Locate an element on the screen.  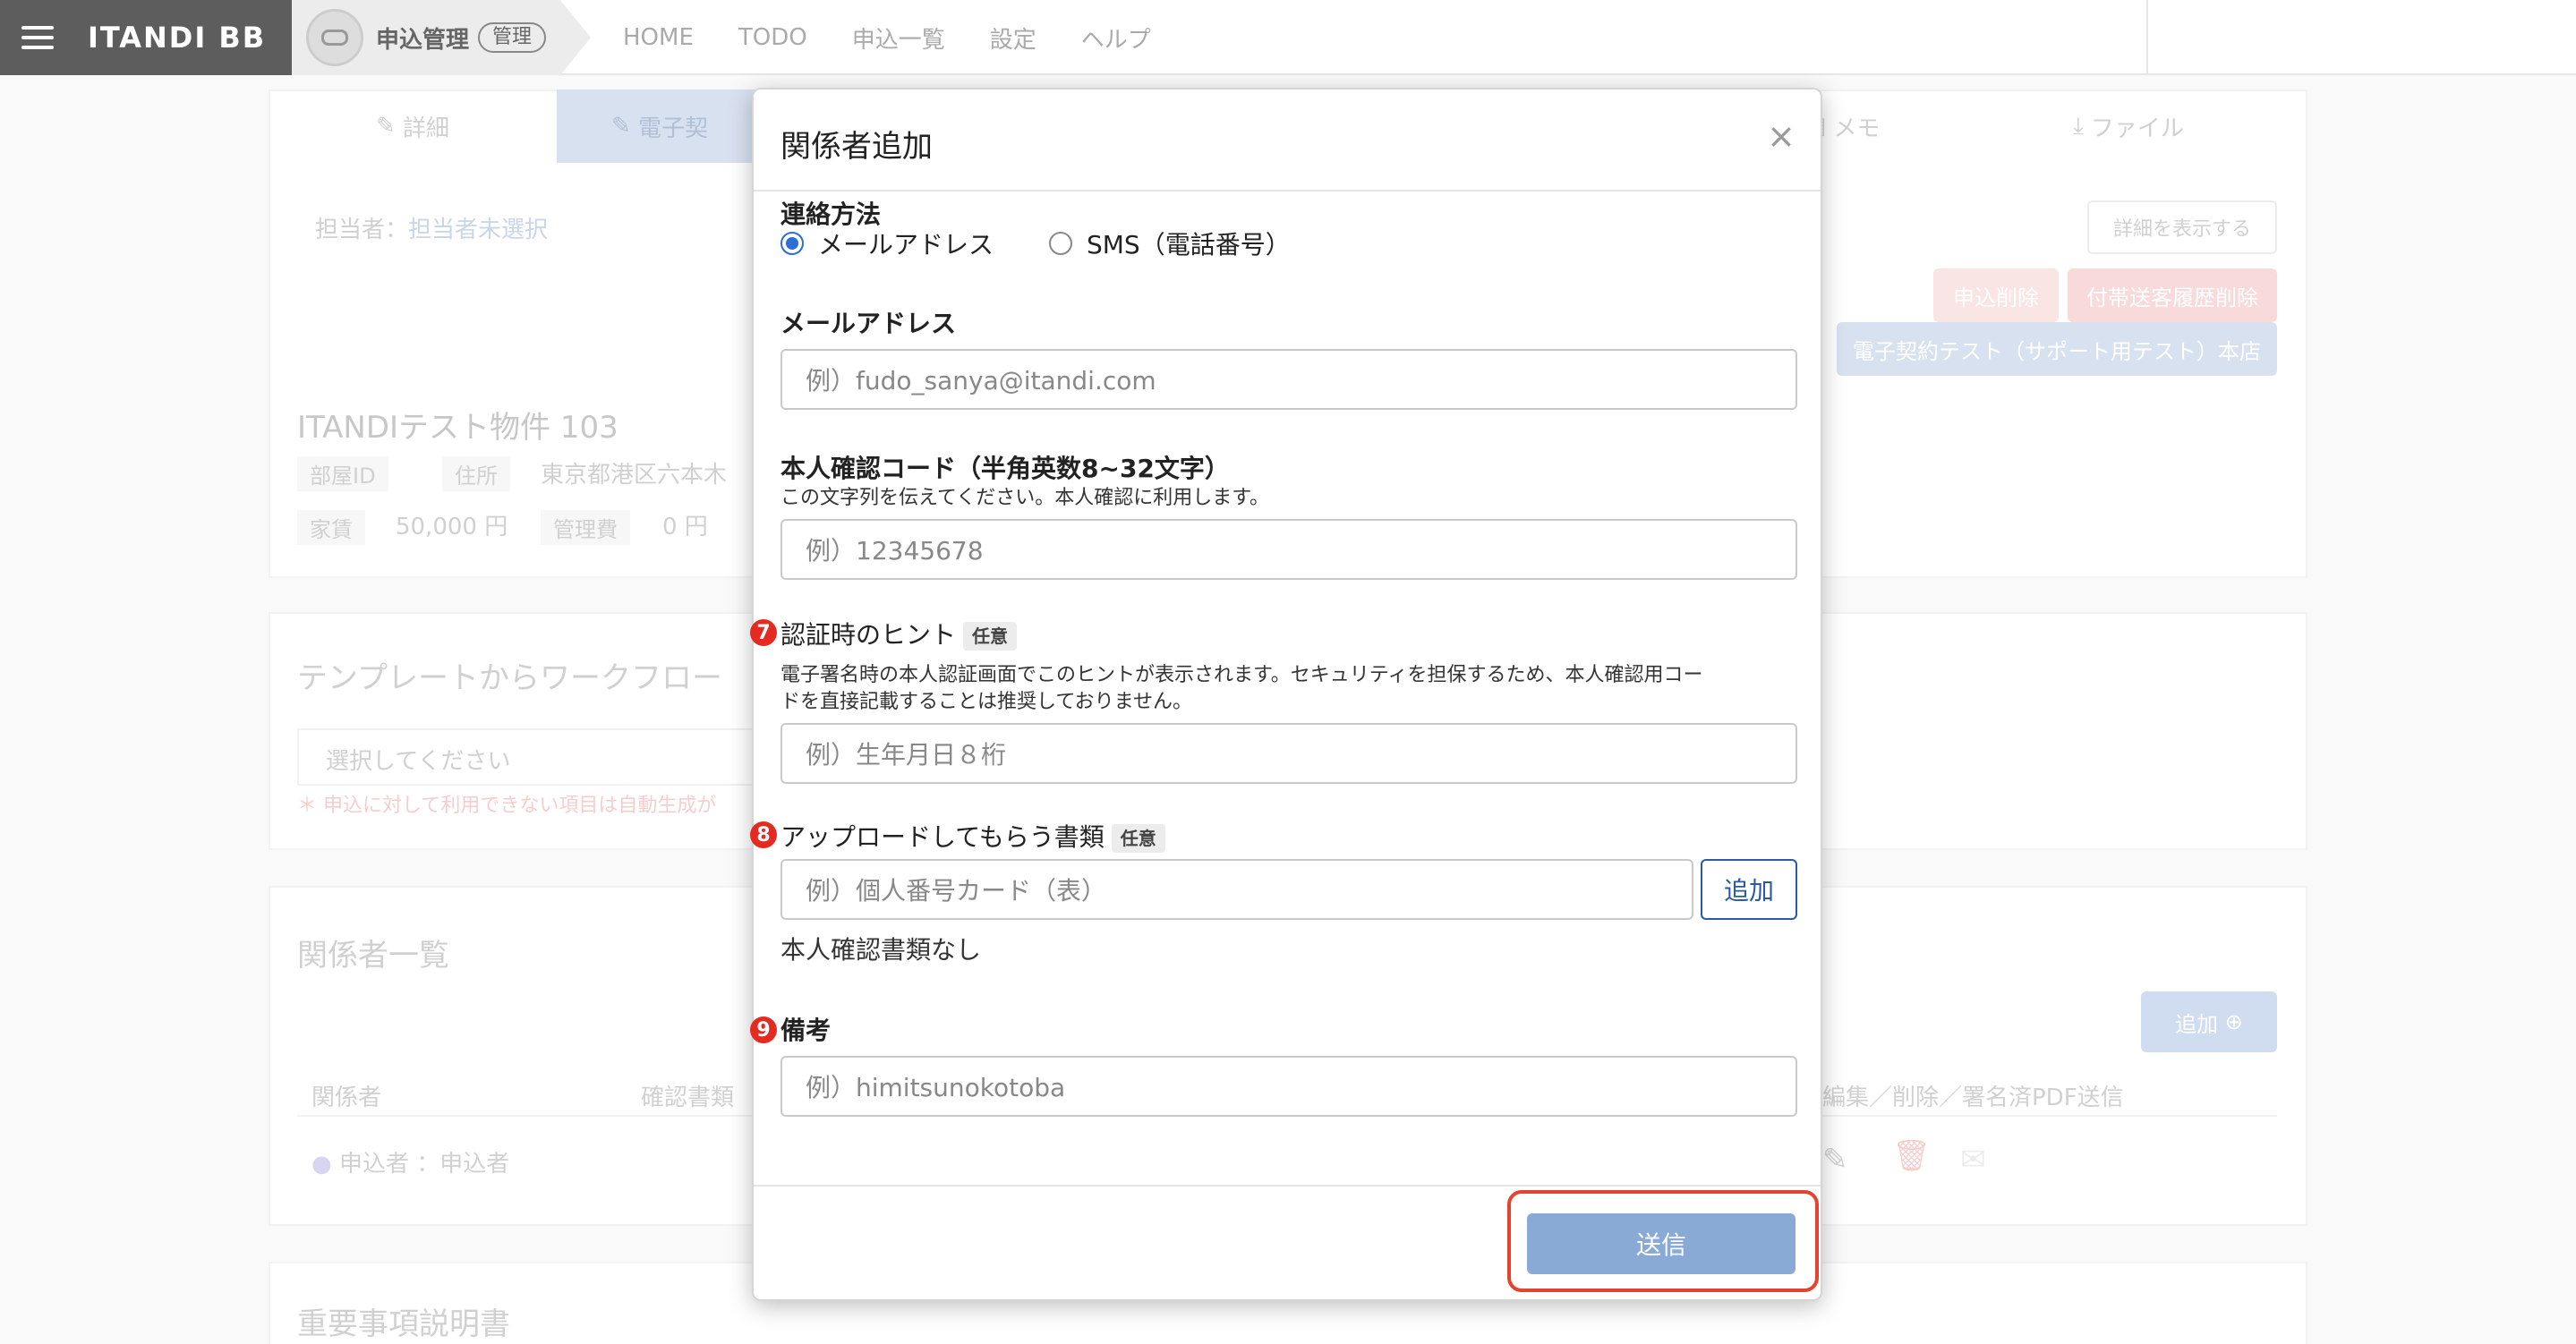
nav-divider is located at coordinates (2147, 37).